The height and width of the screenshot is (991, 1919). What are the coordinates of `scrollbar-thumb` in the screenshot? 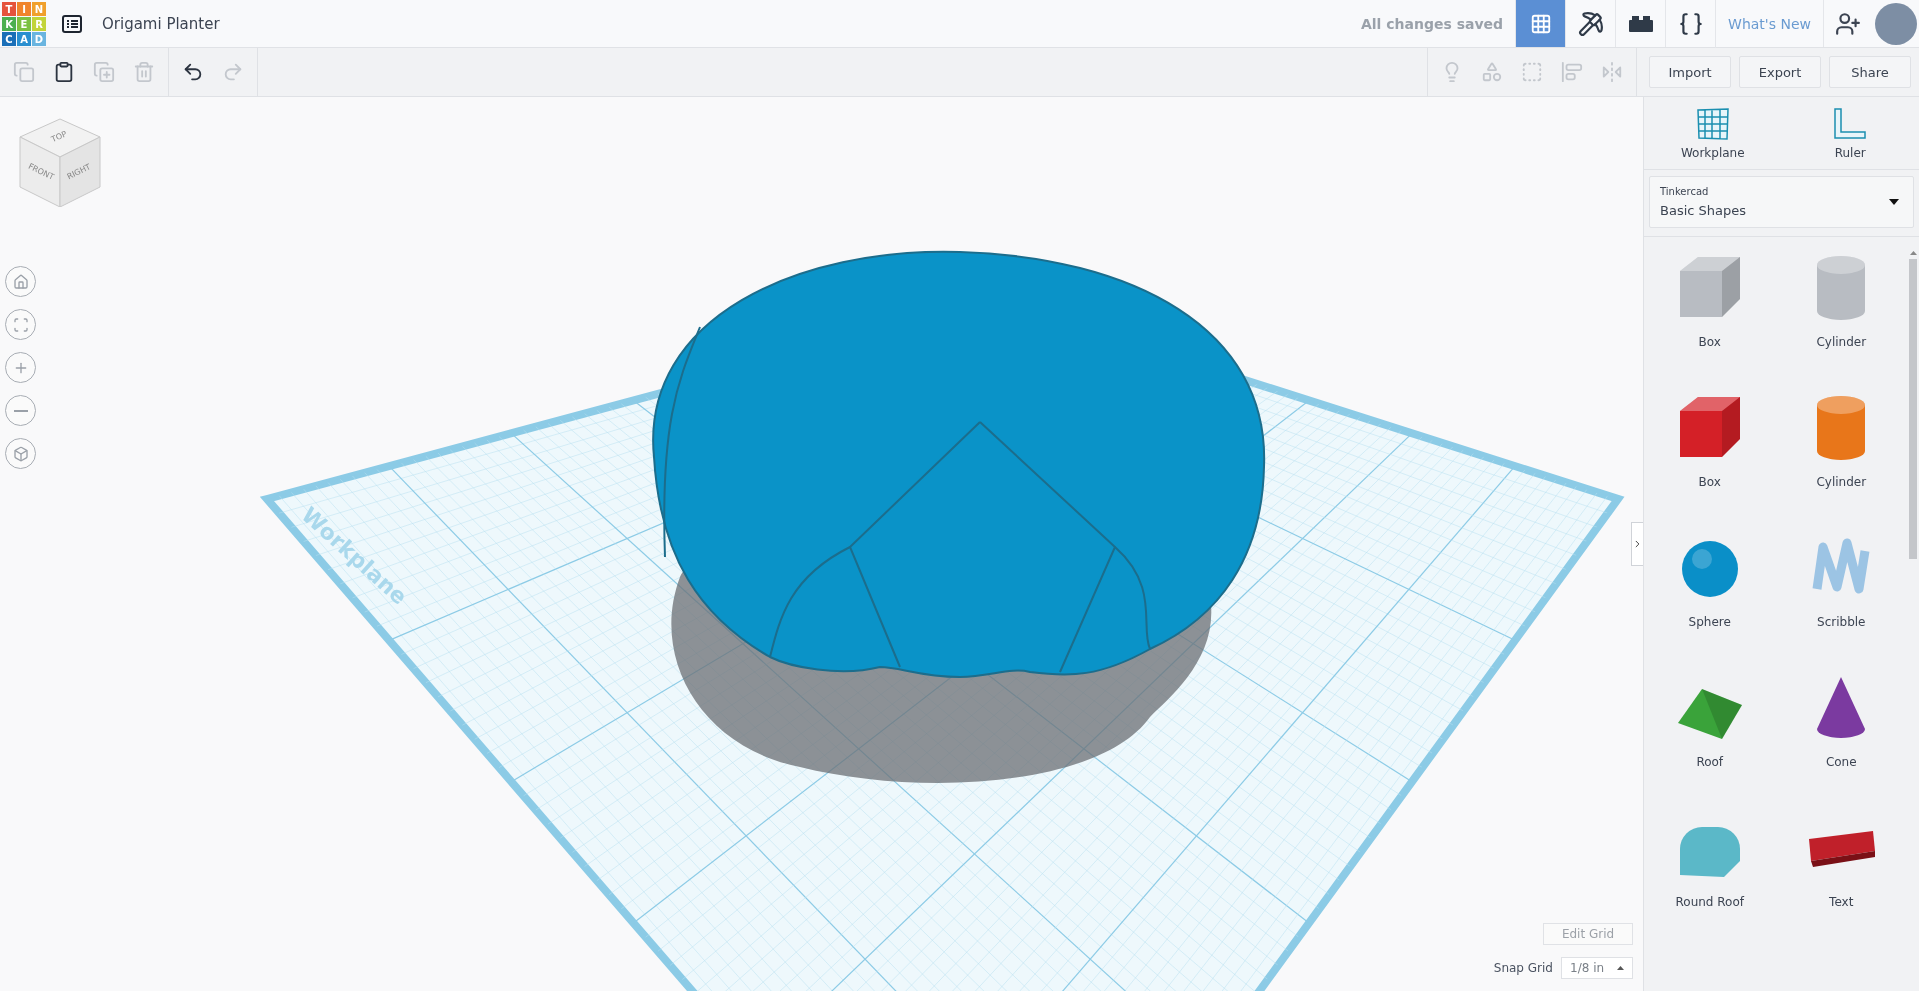 It's located at (1913, 409).